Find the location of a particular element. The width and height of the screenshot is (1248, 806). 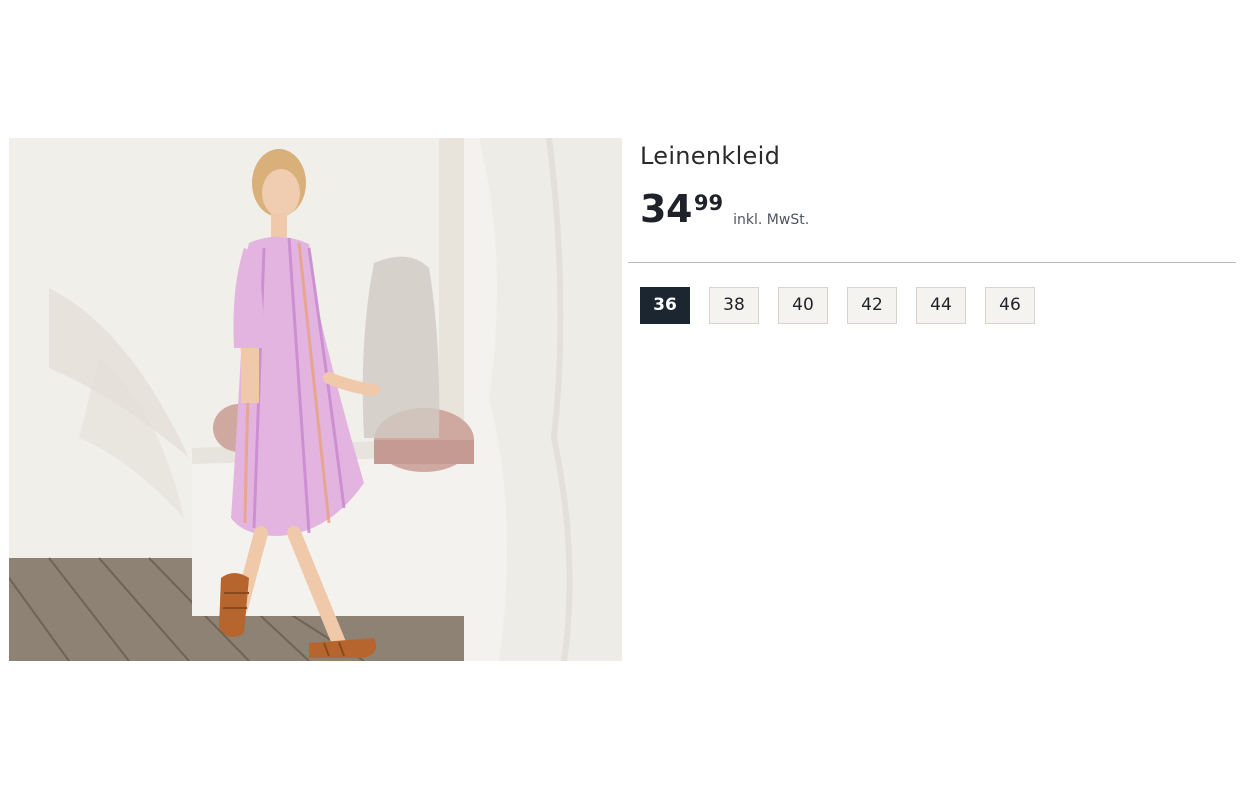

size-selector: 36 38 40 42 44 46 is located at coordinates (837, 305).